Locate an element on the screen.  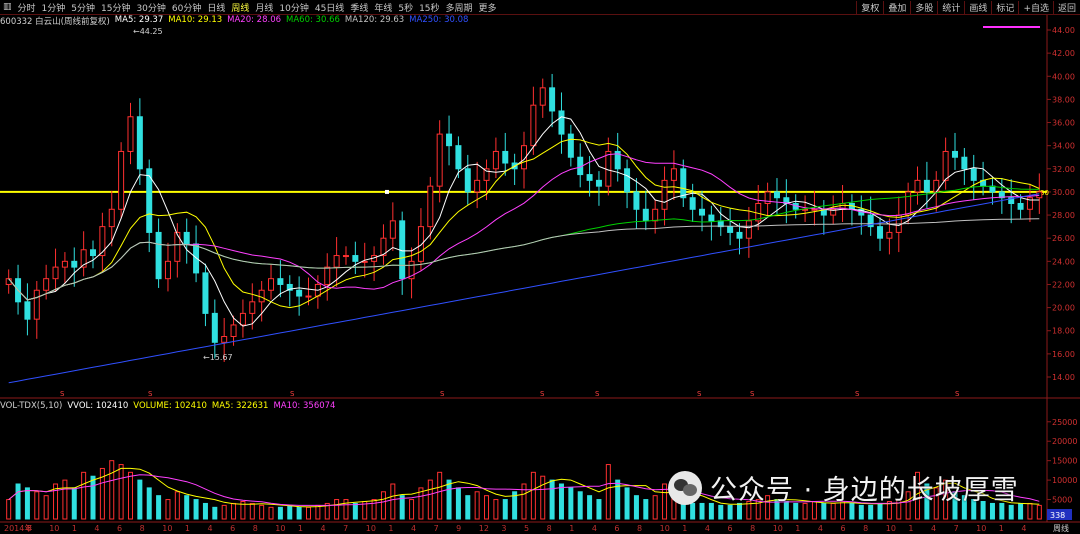
date-tick-label: 12 is located at coordinates (484, 528).